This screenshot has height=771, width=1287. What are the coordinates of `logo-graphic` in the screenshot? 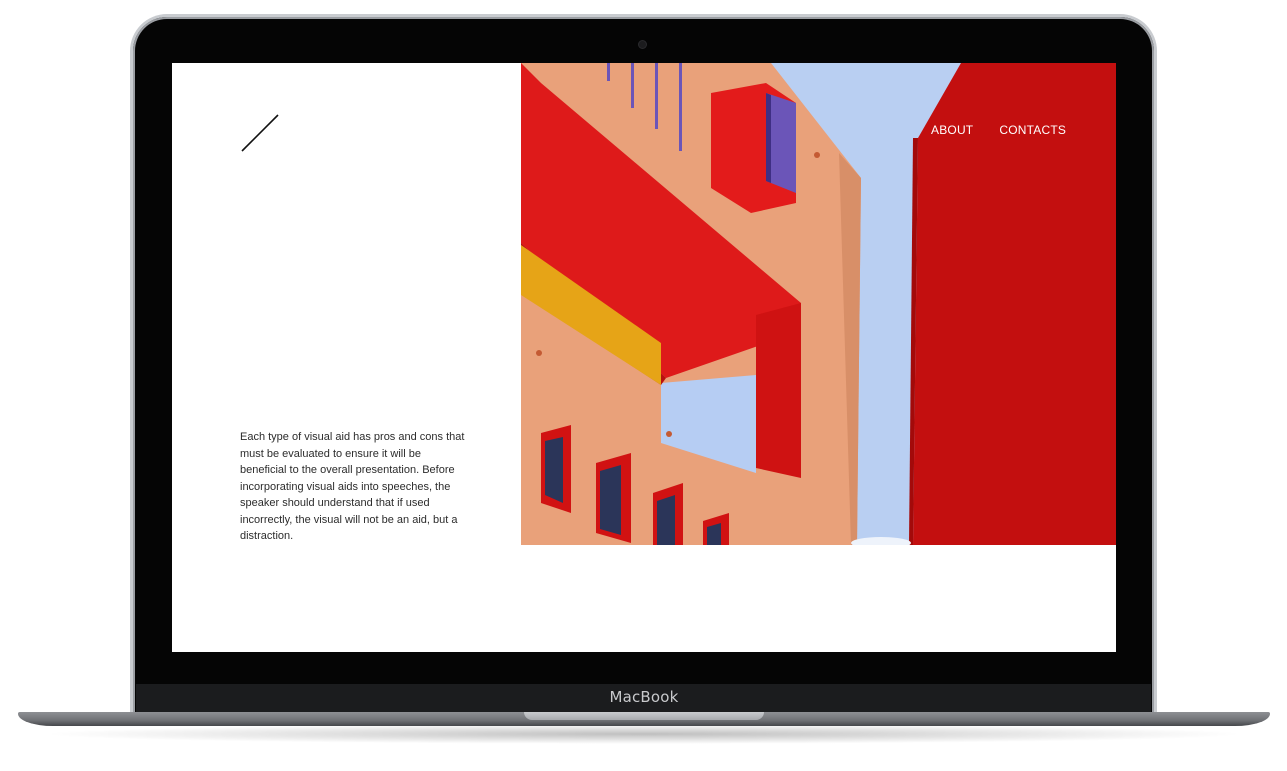 It's located at (260, 133).